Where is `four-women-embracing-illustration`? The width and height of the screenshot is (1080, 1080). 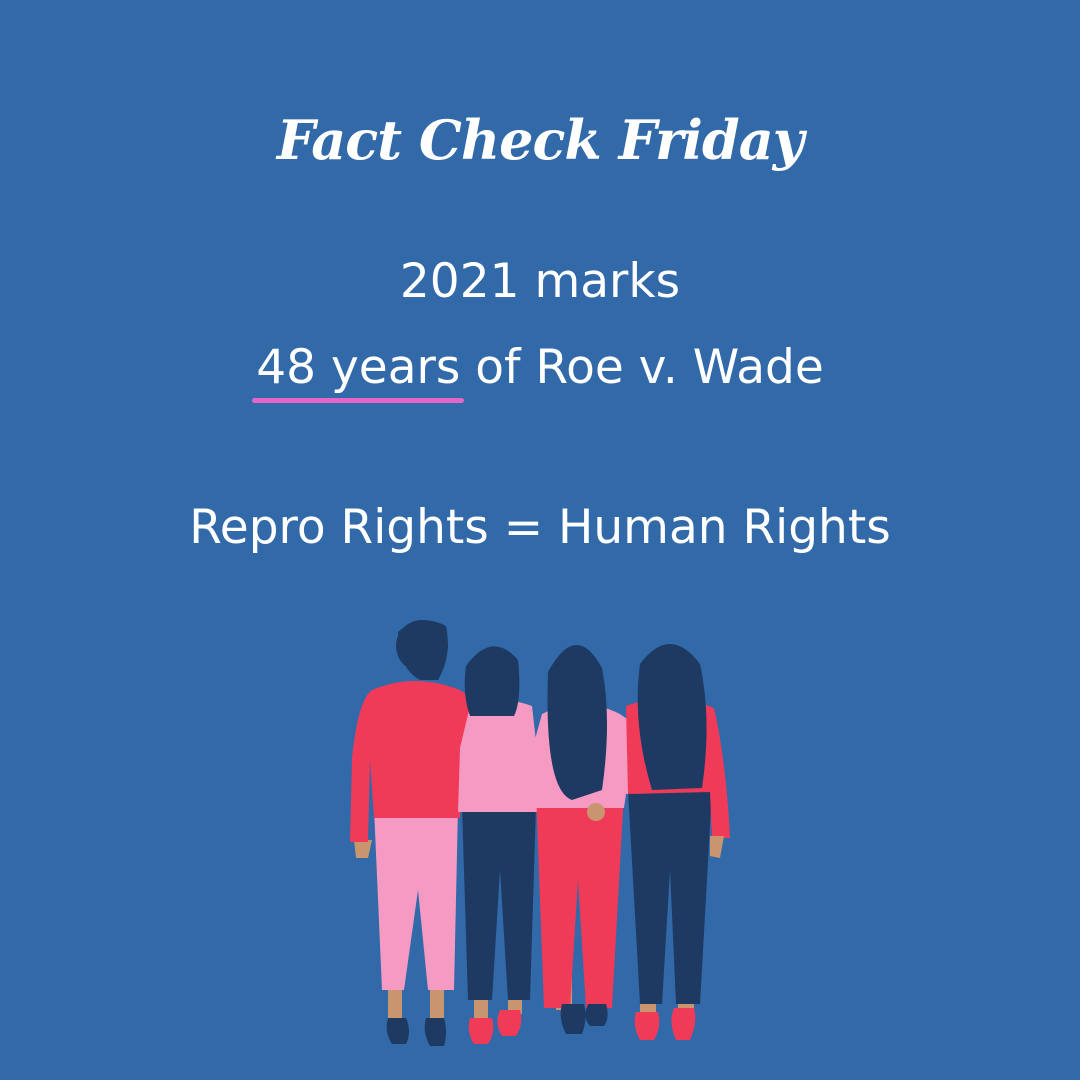
four-women-embracing-illustration is located at coordinates (540, 833).